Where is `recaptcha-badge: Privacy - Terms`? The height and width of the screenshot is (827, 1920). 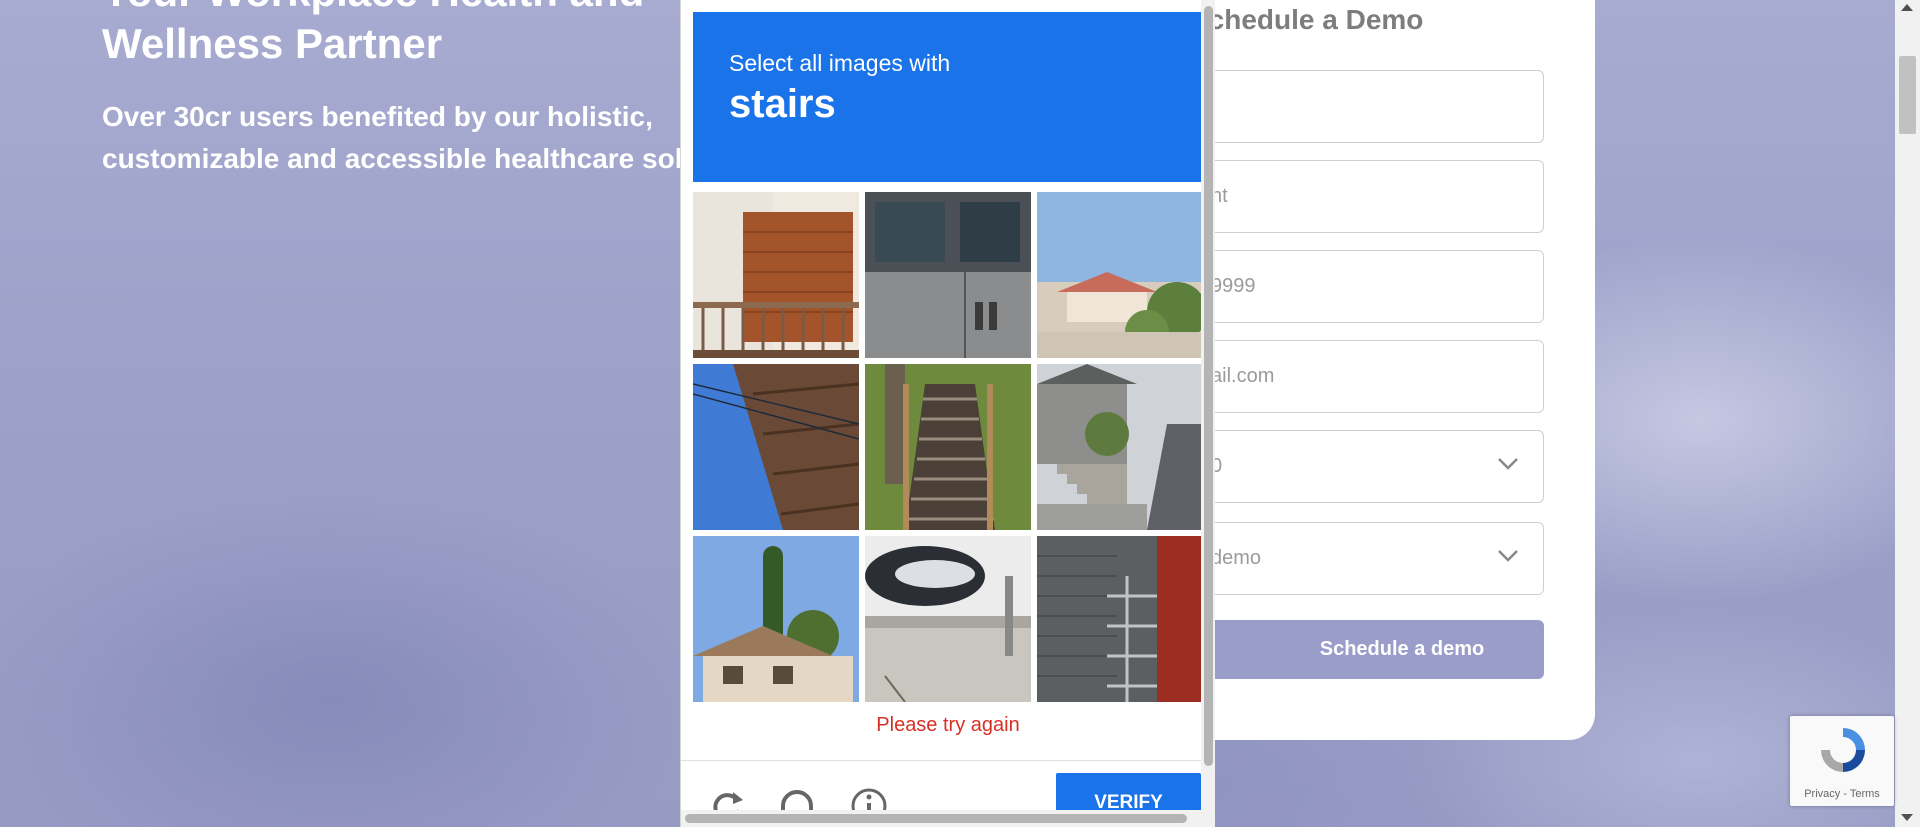 recaptcha-badge: Privacy - Terms is located at coordinates (1842, 761).